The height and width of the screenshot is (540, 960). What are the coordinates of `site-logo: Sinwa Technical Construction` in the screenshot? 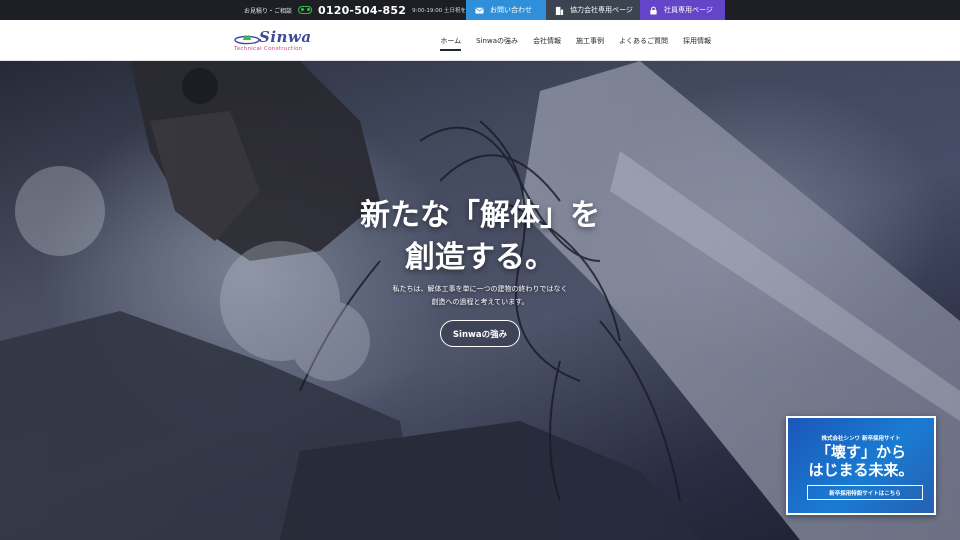 It's located at (275, 41).